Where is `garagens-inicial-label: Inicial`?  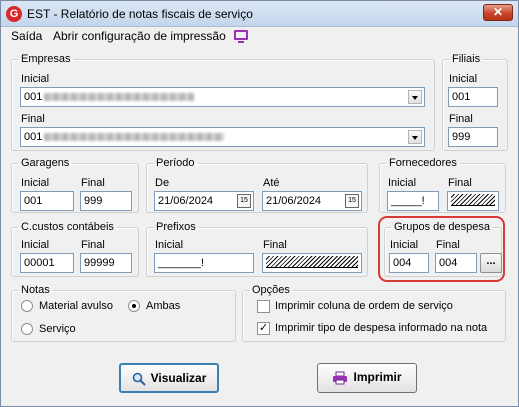
garagens-inicial-label: Inicial is located at coordinates (35, 183).